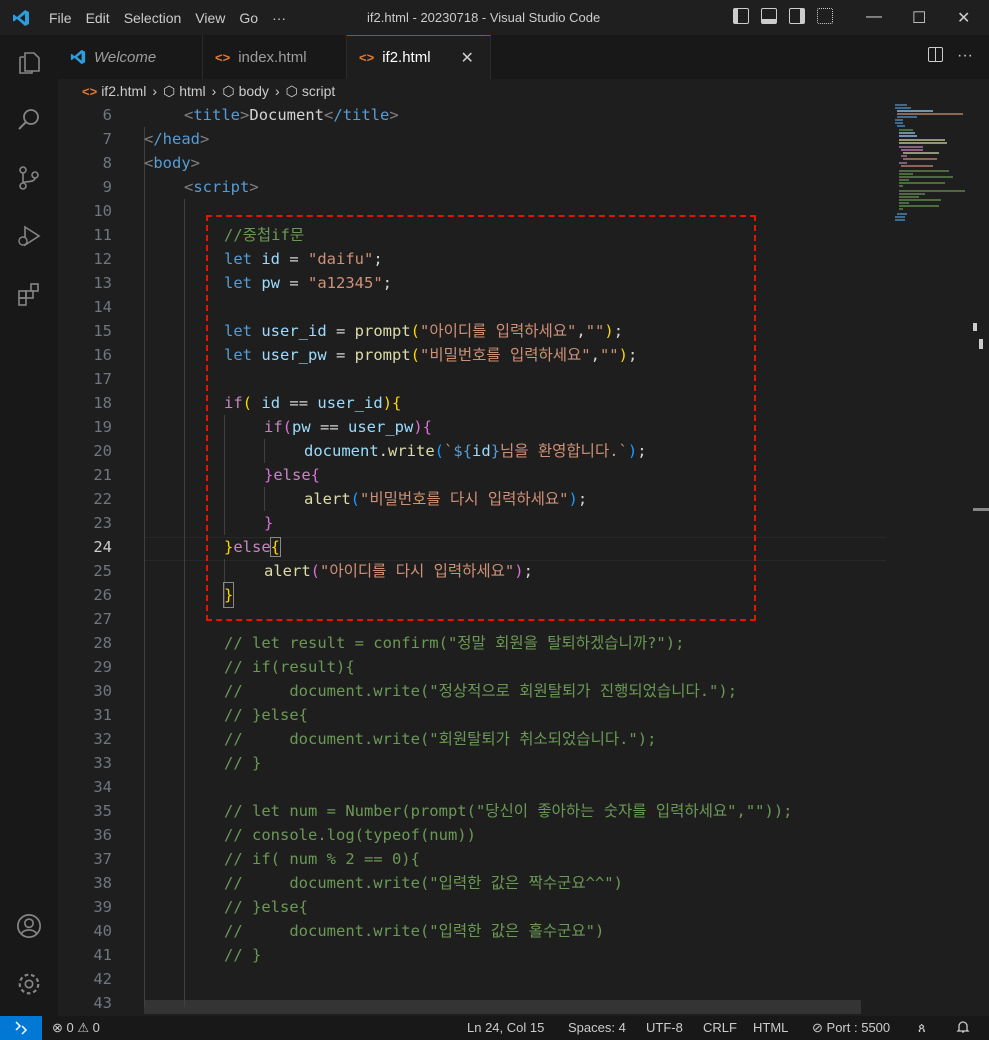 The height and width of the screenshot is (1040, 989). Describe the element at coordinates (473, 859) in the screenshot. I see `code-line: 37 // if( num % 2 == 0){` at that location.